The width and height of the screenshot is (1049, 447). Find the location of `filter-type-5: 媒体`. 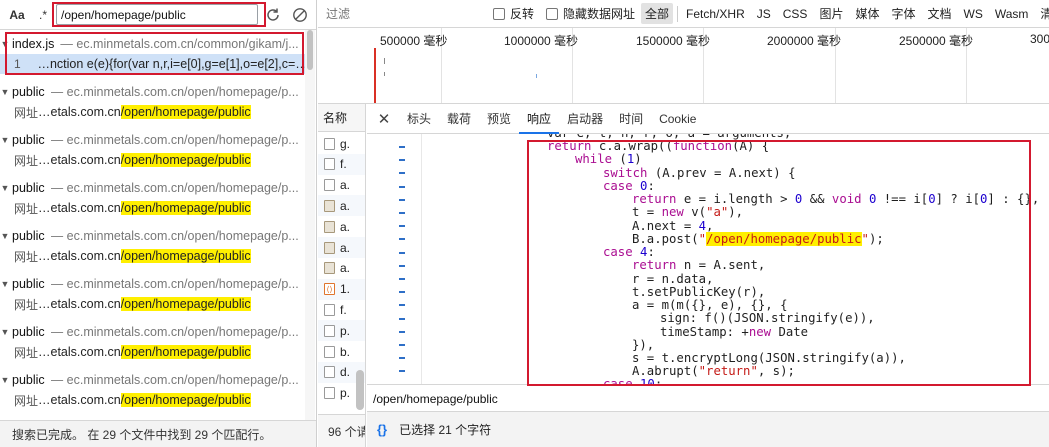

filter-type-5: 媒体 is located at coordinates (867, 13).